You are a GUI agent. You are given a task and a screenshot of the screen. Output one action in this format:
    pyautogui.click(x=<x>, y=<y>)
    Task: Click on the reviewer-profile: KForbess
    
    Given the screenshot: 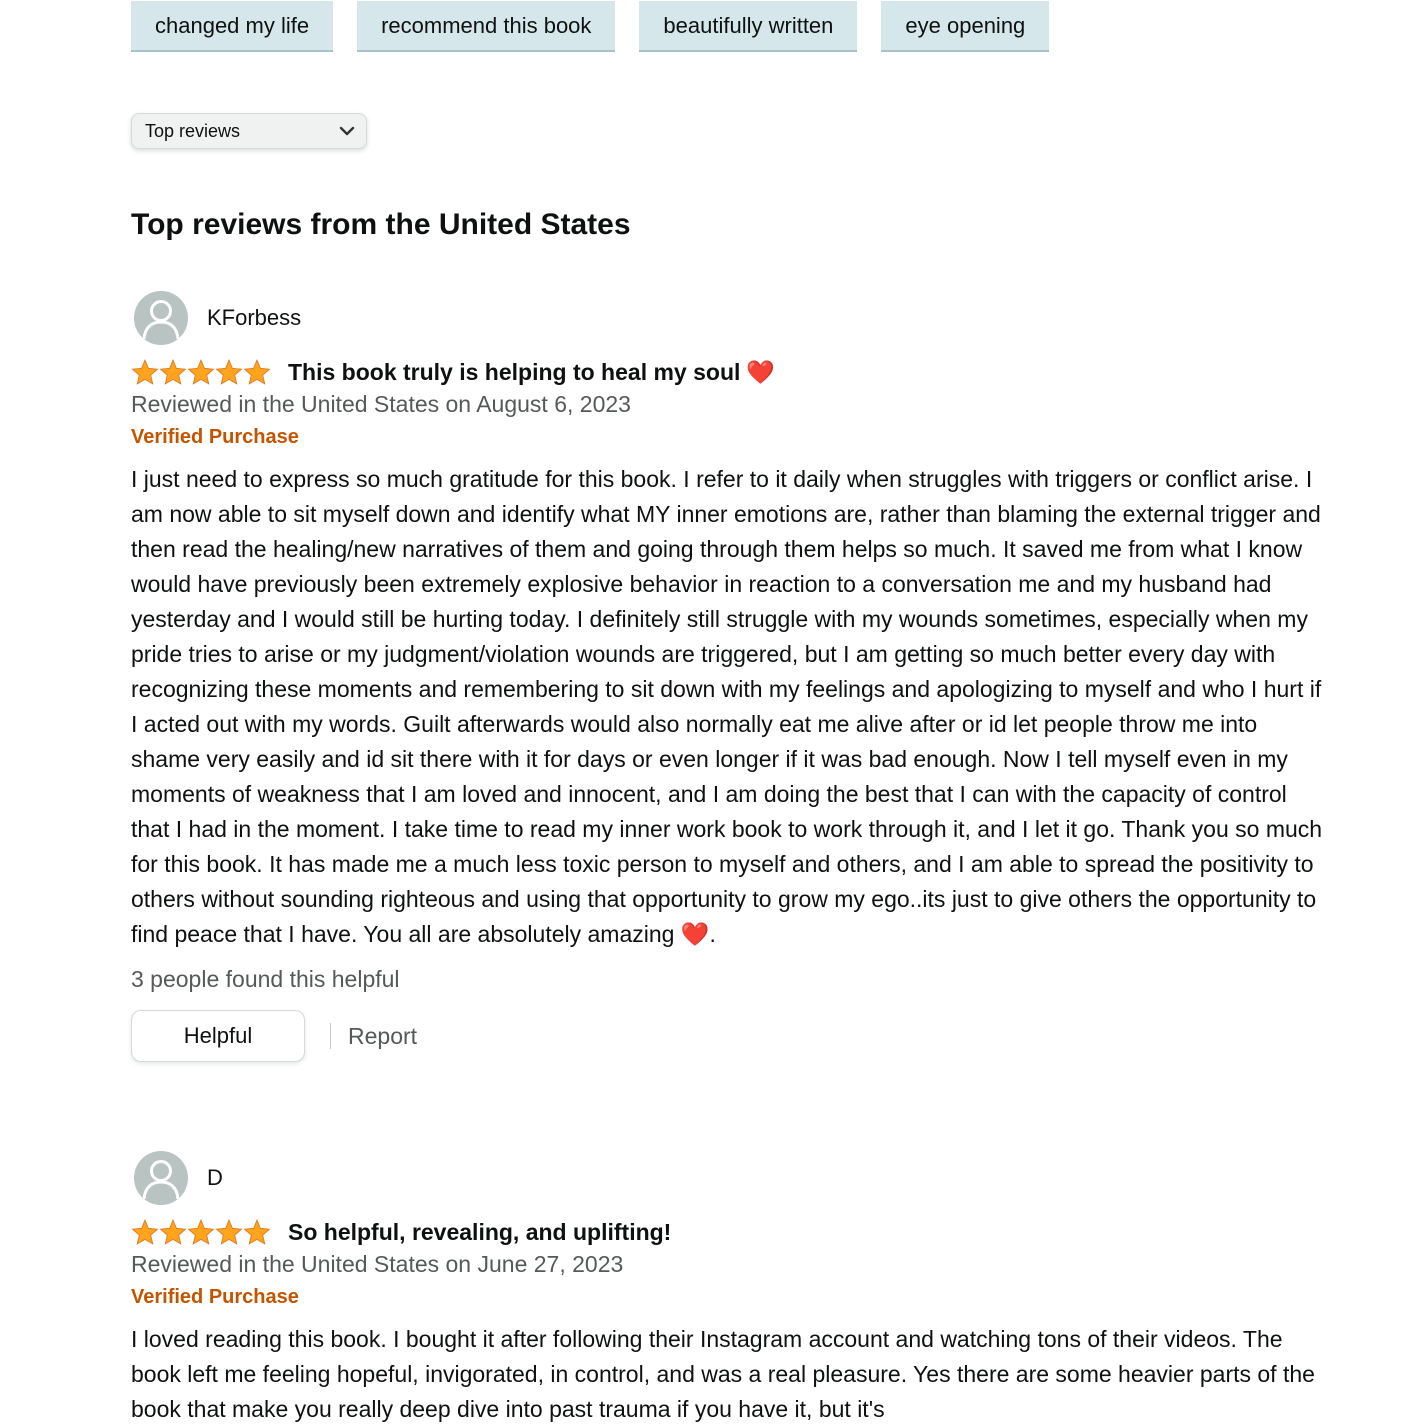 What is the action you would take?
    pyautogui.click(x=731, y=318)
    